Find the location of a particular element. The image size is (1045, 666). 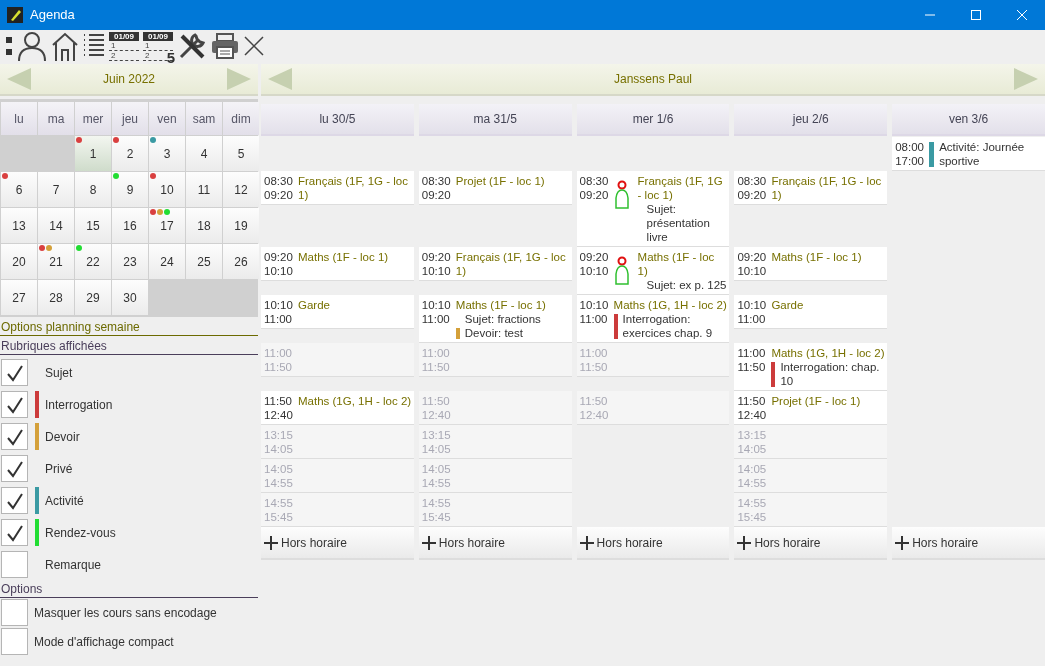

lesson-title: Projet (1F - loc 1) is located at coordinates (500, 181).